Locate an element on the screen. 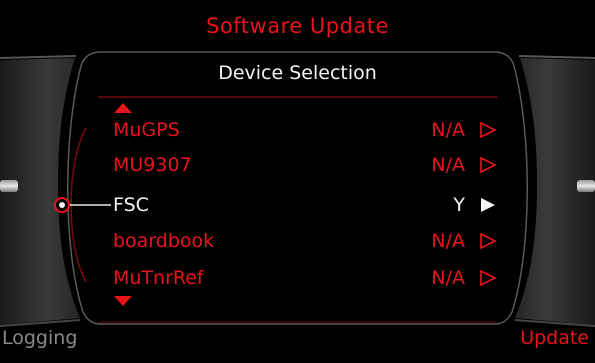 Image resolution: width=595 pixels, height=363 pixels. list-item-mu9307: MU9307 N/A is located at coordinates (309, 165).